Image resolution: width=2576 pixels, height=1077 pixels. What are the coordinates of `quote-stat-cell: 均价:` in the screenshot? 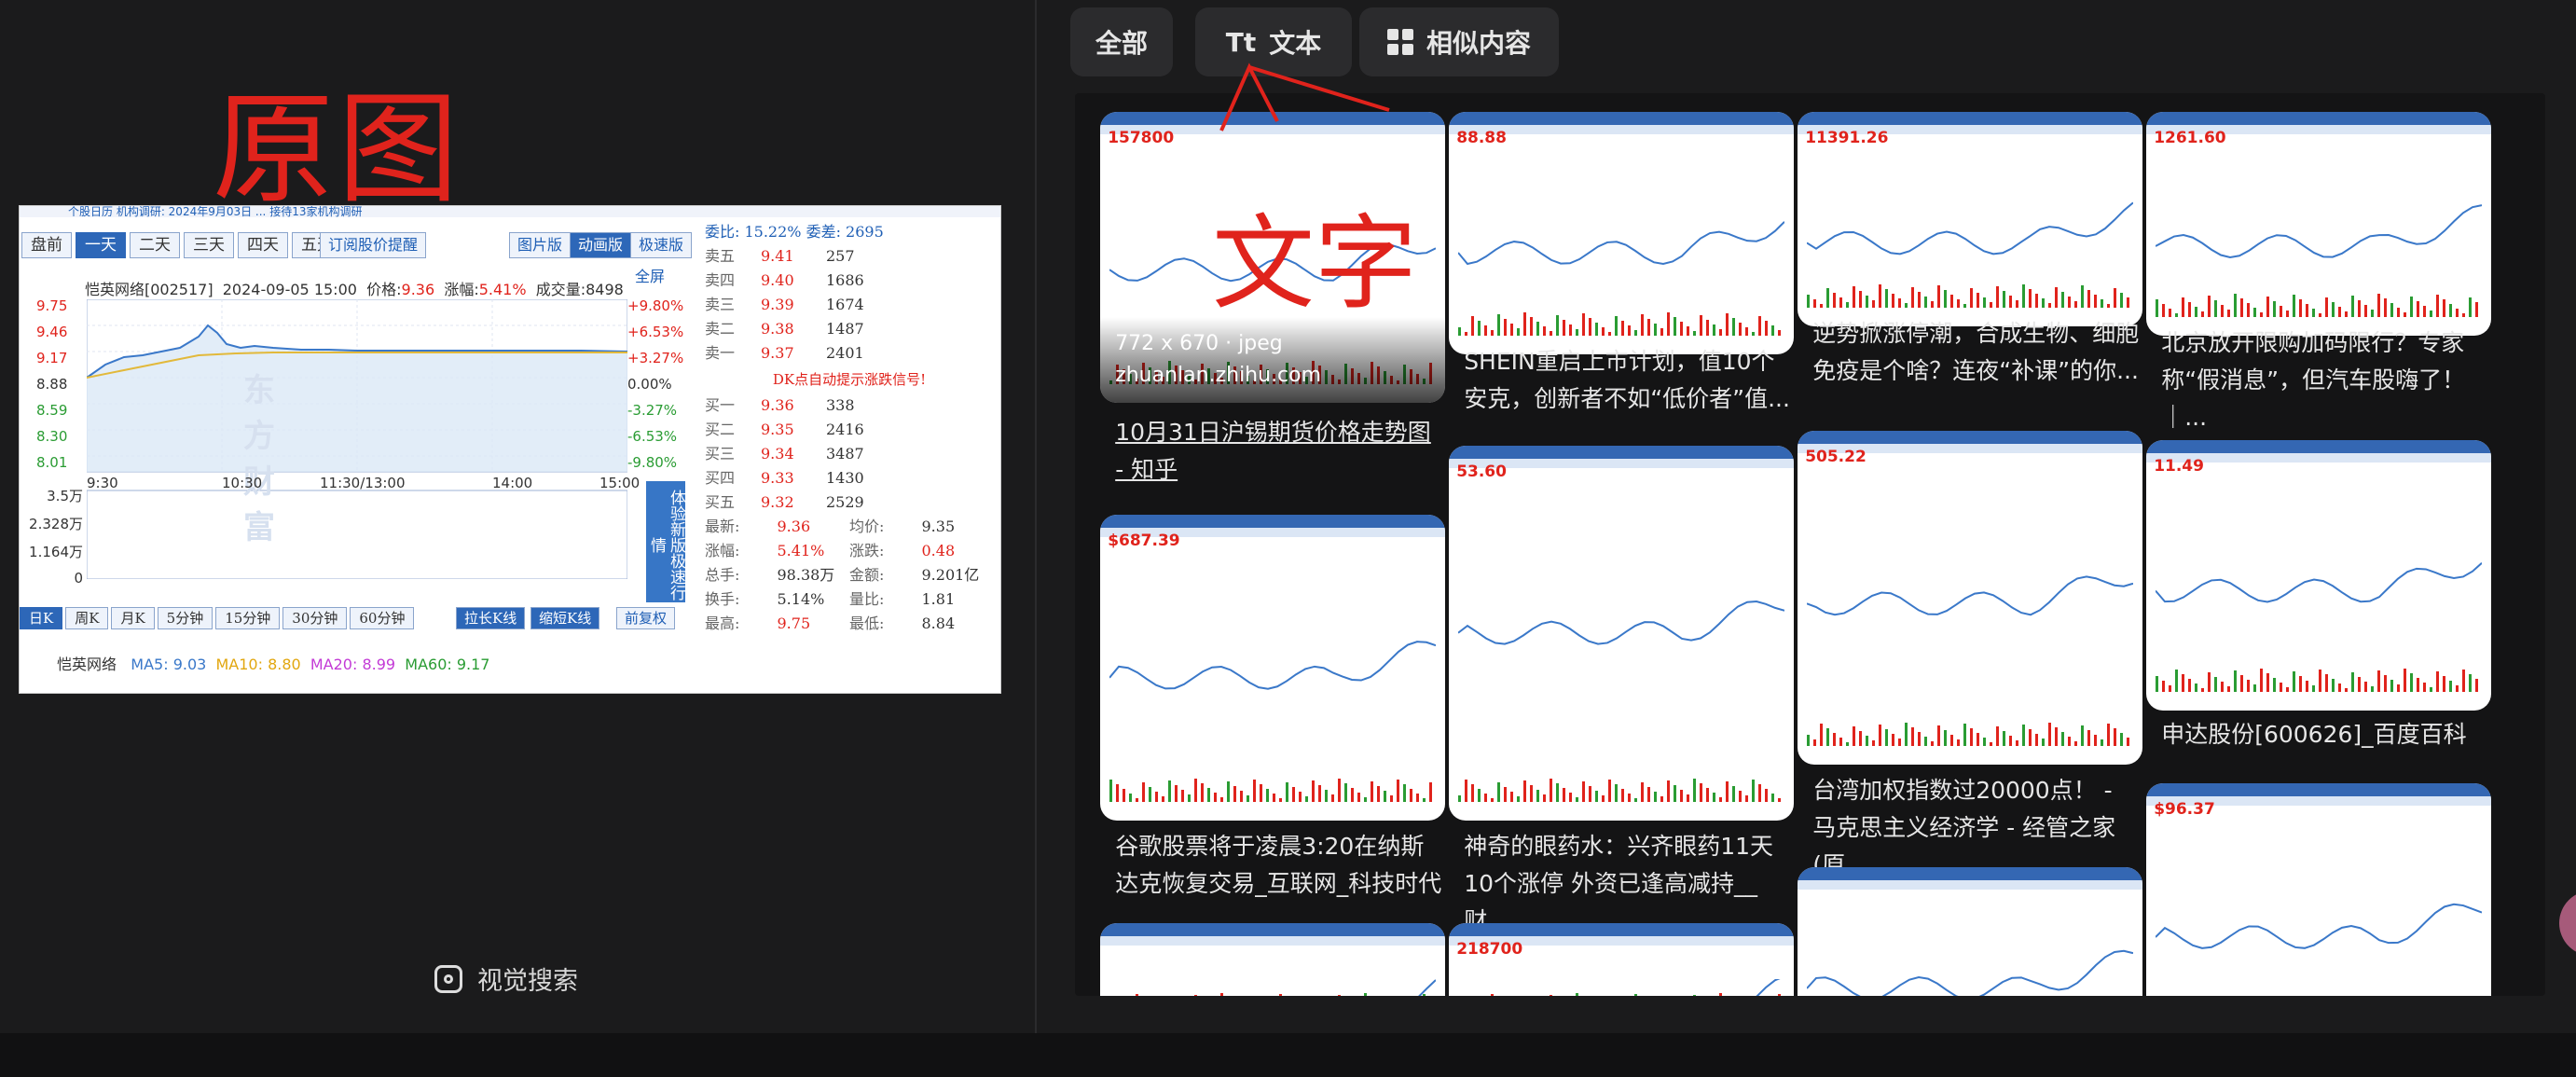 It's located at (867, 526).